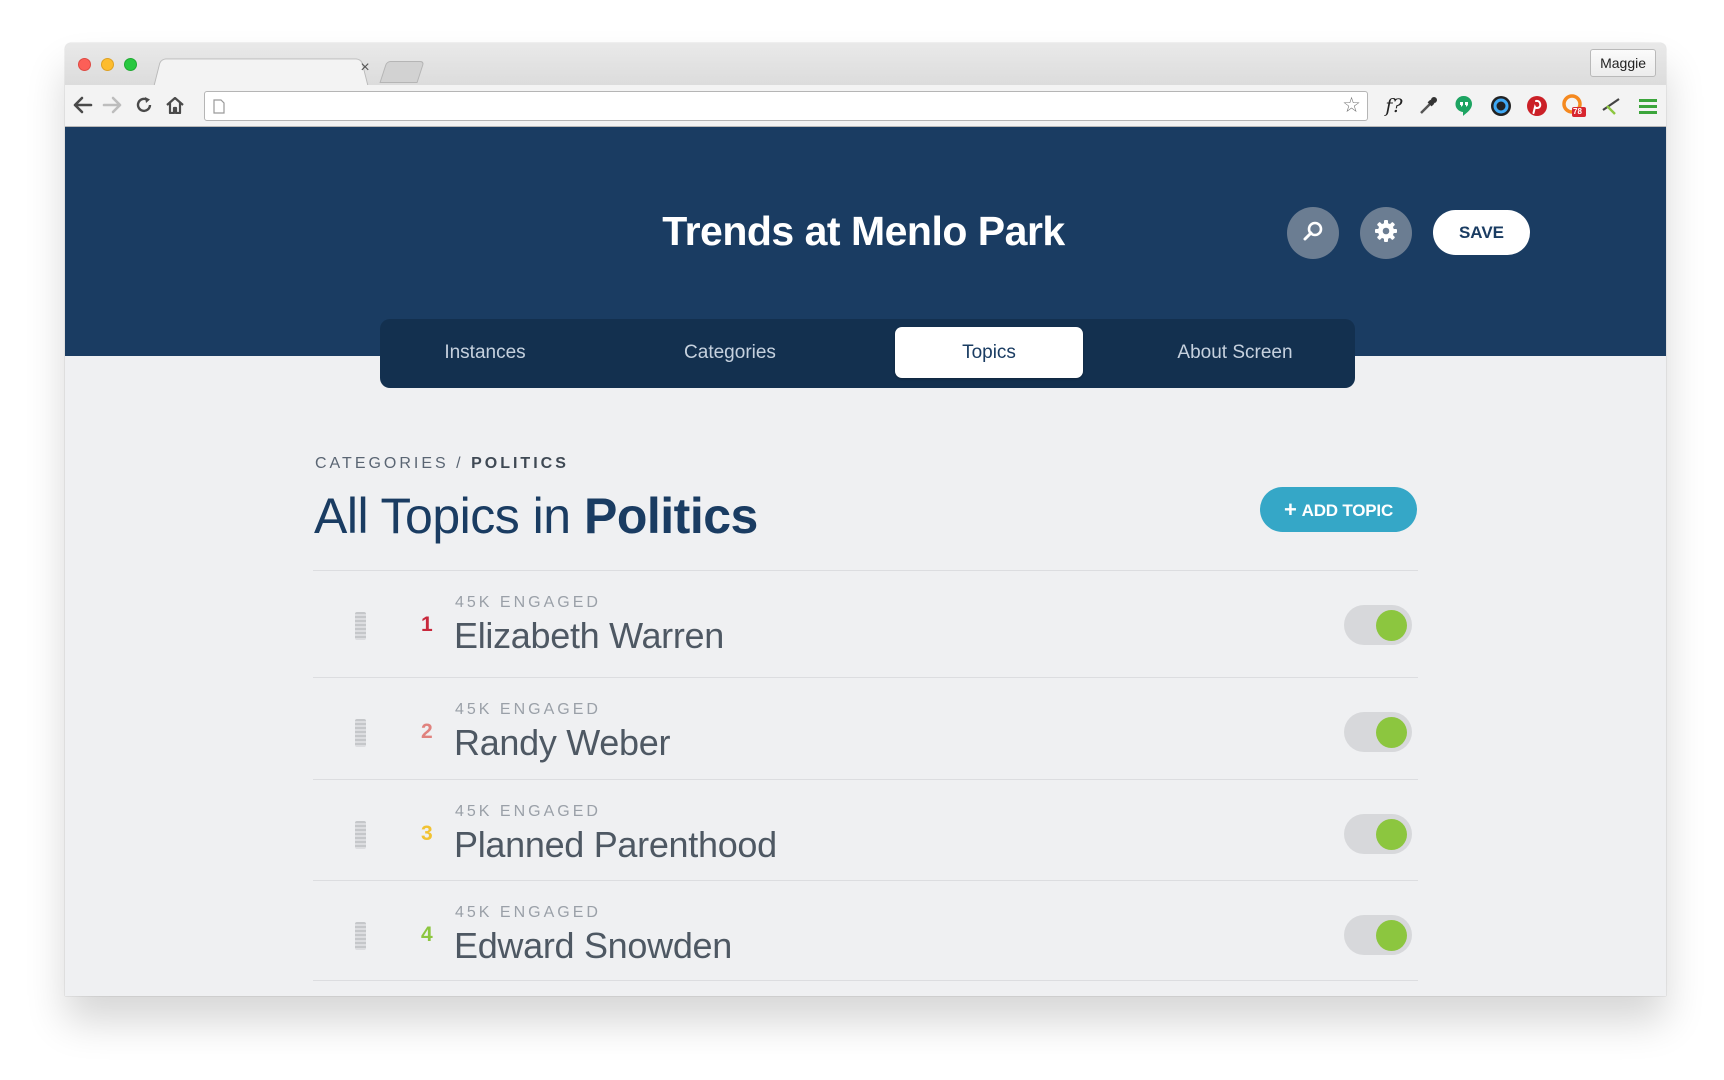 The image size is (1724, 1080). What do you see at coordinates (144, 105) in the screenshot?
I see `reload-icon` at bounding box center [144, 105].